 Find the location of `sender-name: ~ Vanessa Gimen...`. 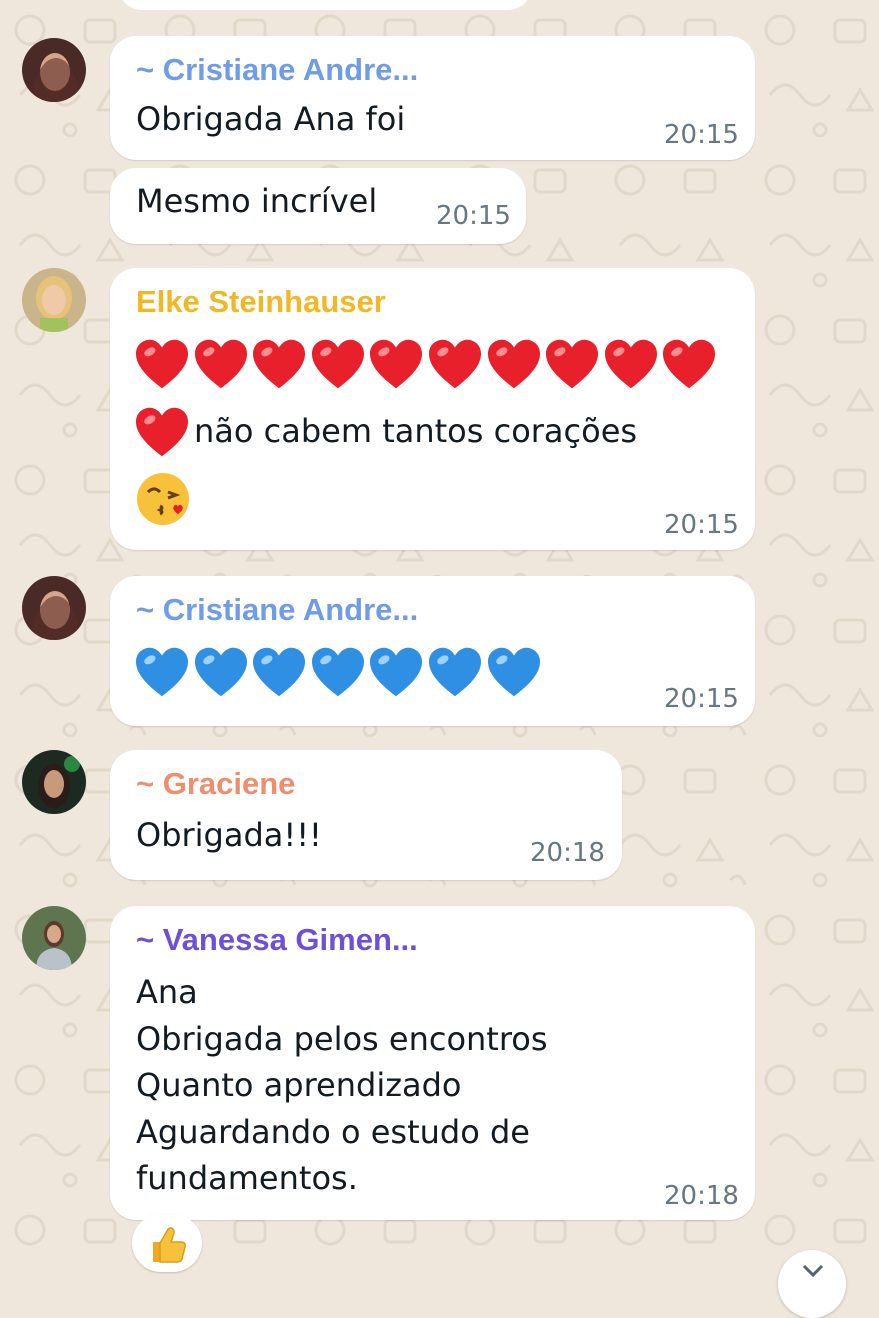

sender-name: ~ Vanessa Gimen... is located at coordinates (277, 940).